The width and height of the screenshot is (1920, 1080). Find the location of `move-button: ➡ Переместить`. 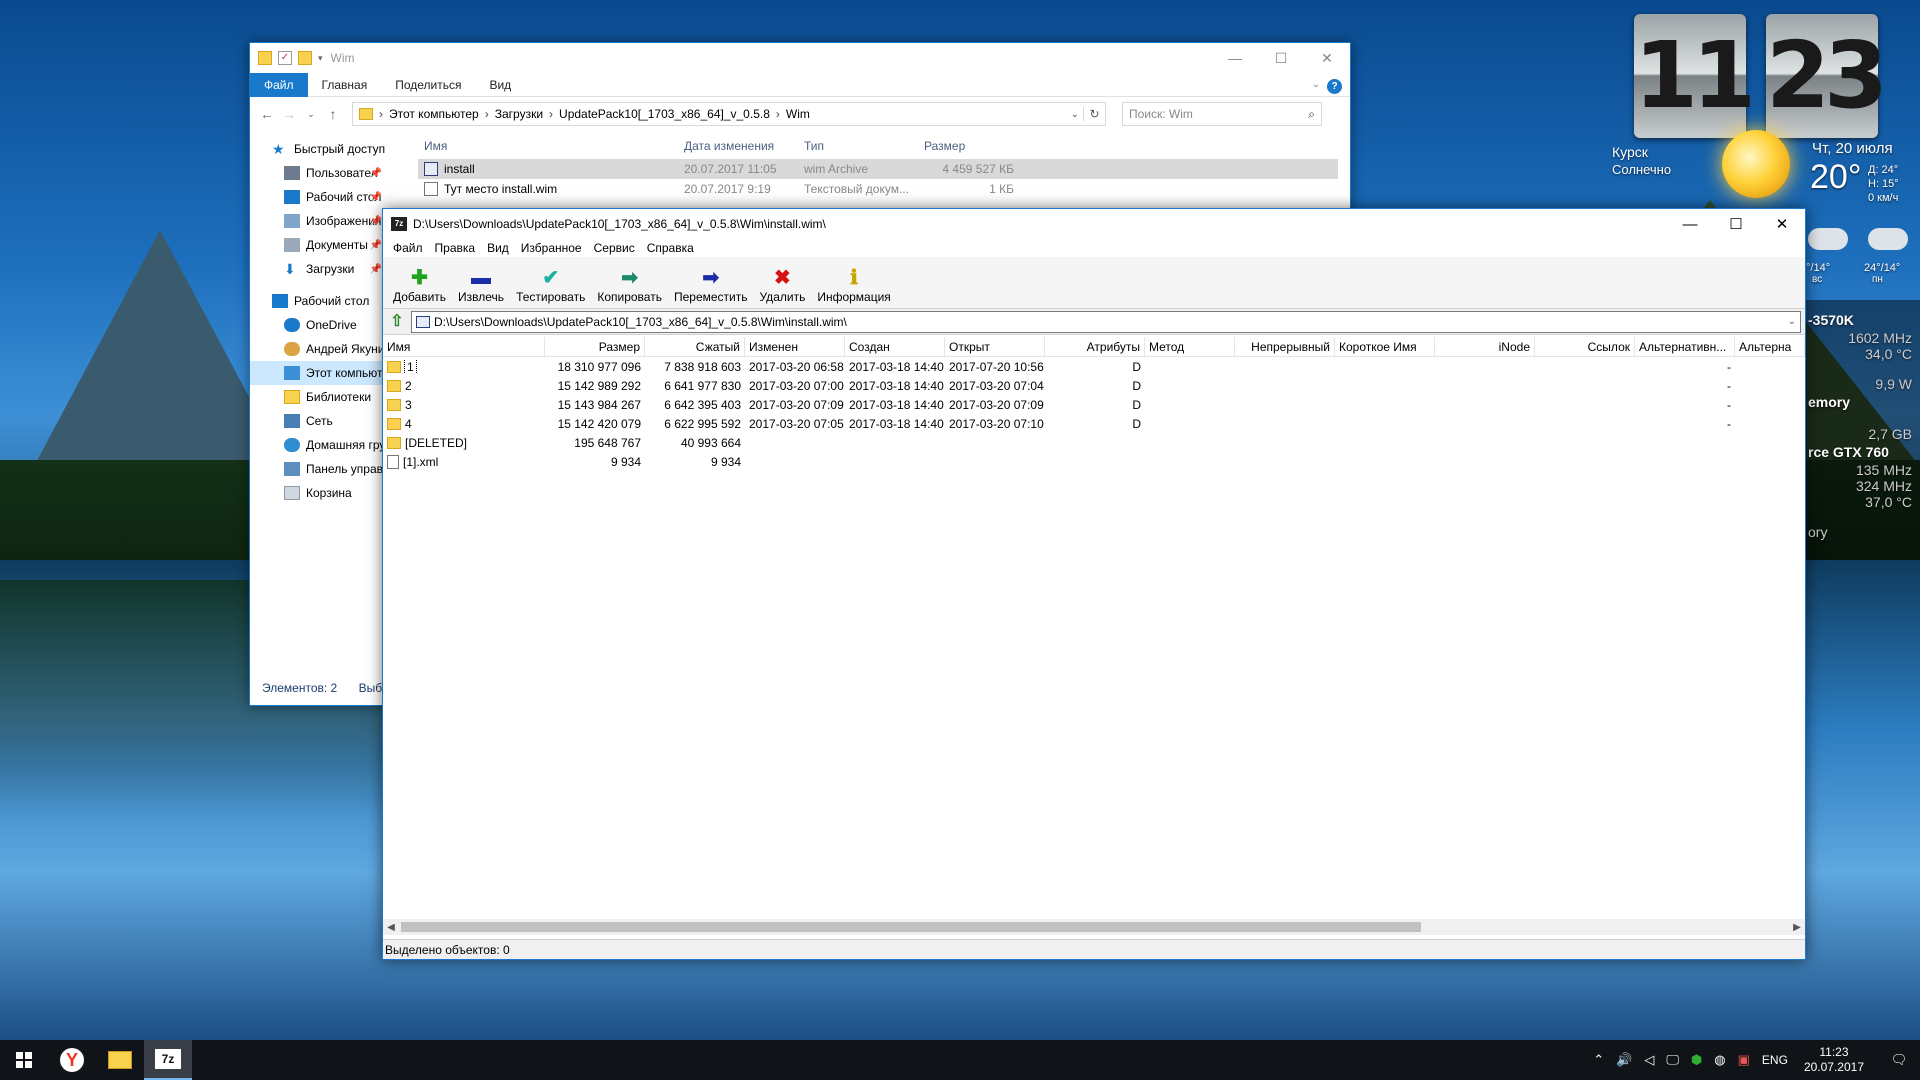

move-button: ➡ Переместить is located at coordinates (711, 285).